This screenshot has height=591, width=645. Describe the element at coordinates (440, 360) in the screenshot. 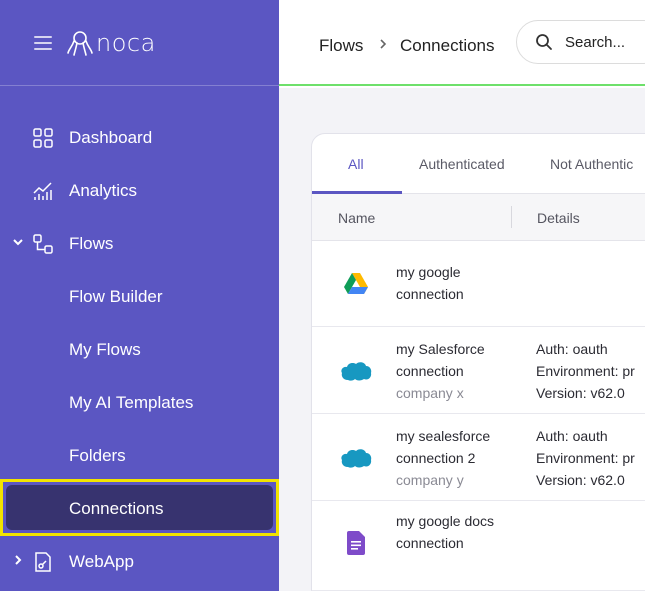

I see `connection-name: my Salesforce connection` at that location.